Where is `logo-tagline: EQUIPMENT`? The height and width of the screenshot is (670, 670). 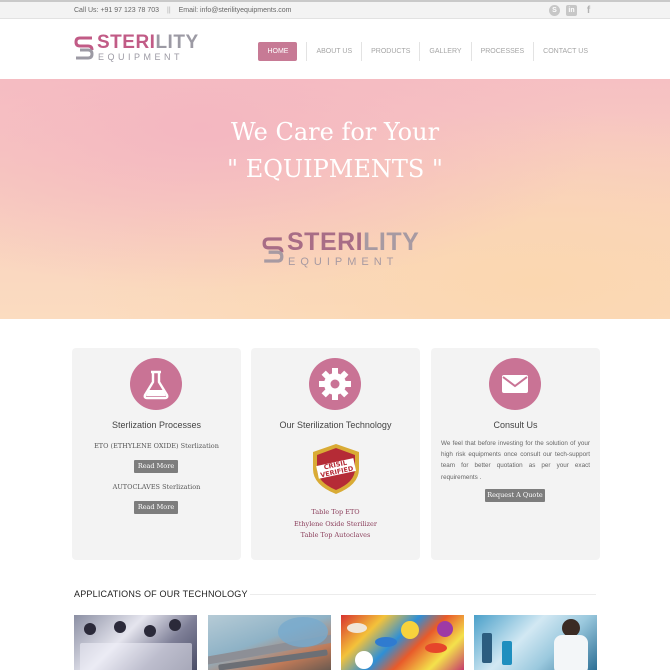 logo-tagline: EQUIPMENT is located at coordinates (141, 57).